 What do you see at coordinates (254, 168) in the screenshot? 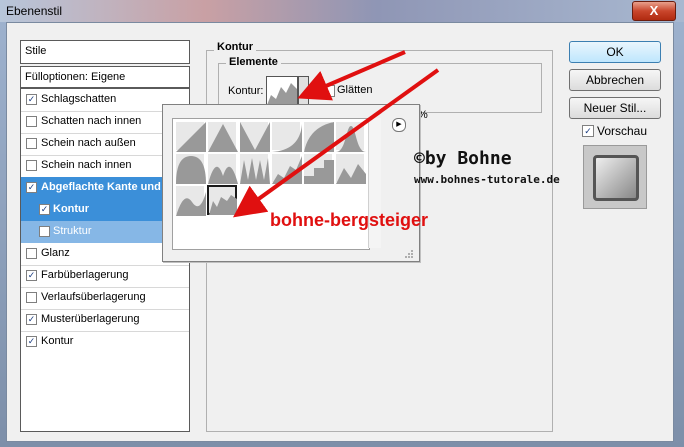
I see `contour-ring-double` at bounding box center [254, 168].